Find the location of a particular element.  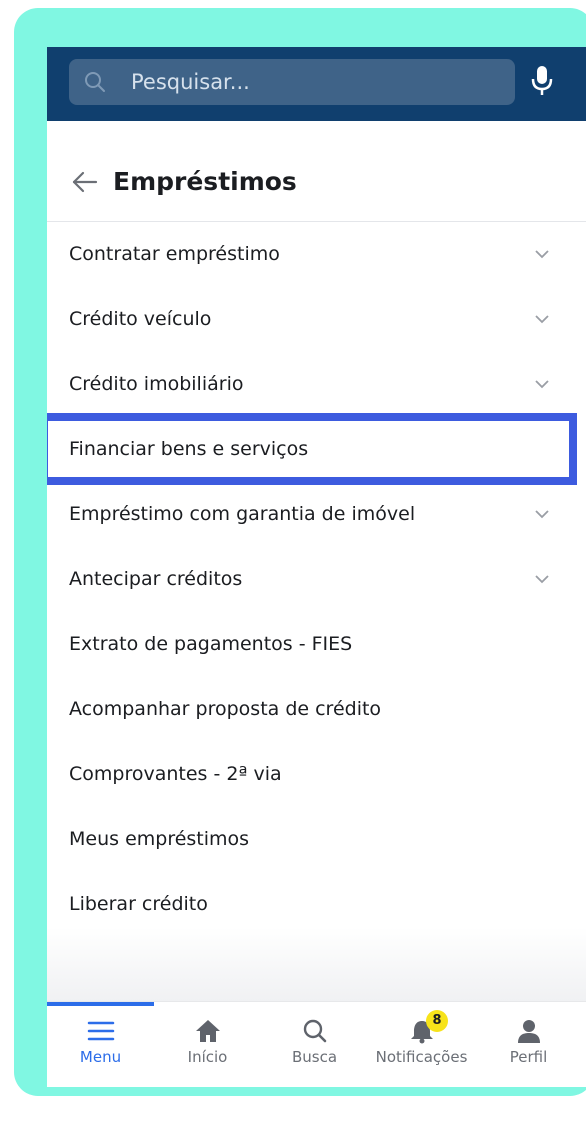

menu-item-label: Financiar bens e serviços is located at coordinates (189, 449).